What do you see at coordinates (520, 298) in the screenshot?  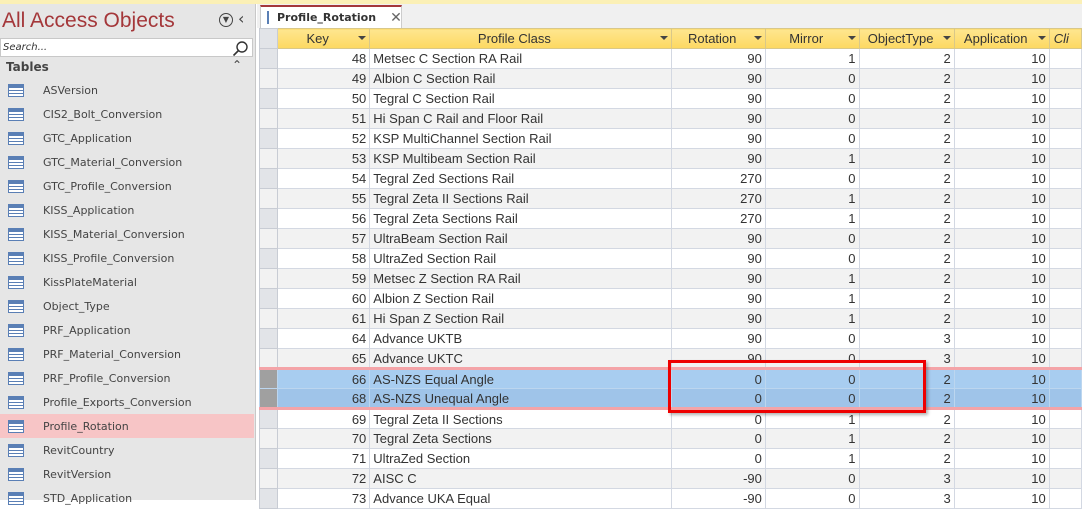 I see `cell-profile-class: Albion Z Section Rail` at bounding box center [520, 298].